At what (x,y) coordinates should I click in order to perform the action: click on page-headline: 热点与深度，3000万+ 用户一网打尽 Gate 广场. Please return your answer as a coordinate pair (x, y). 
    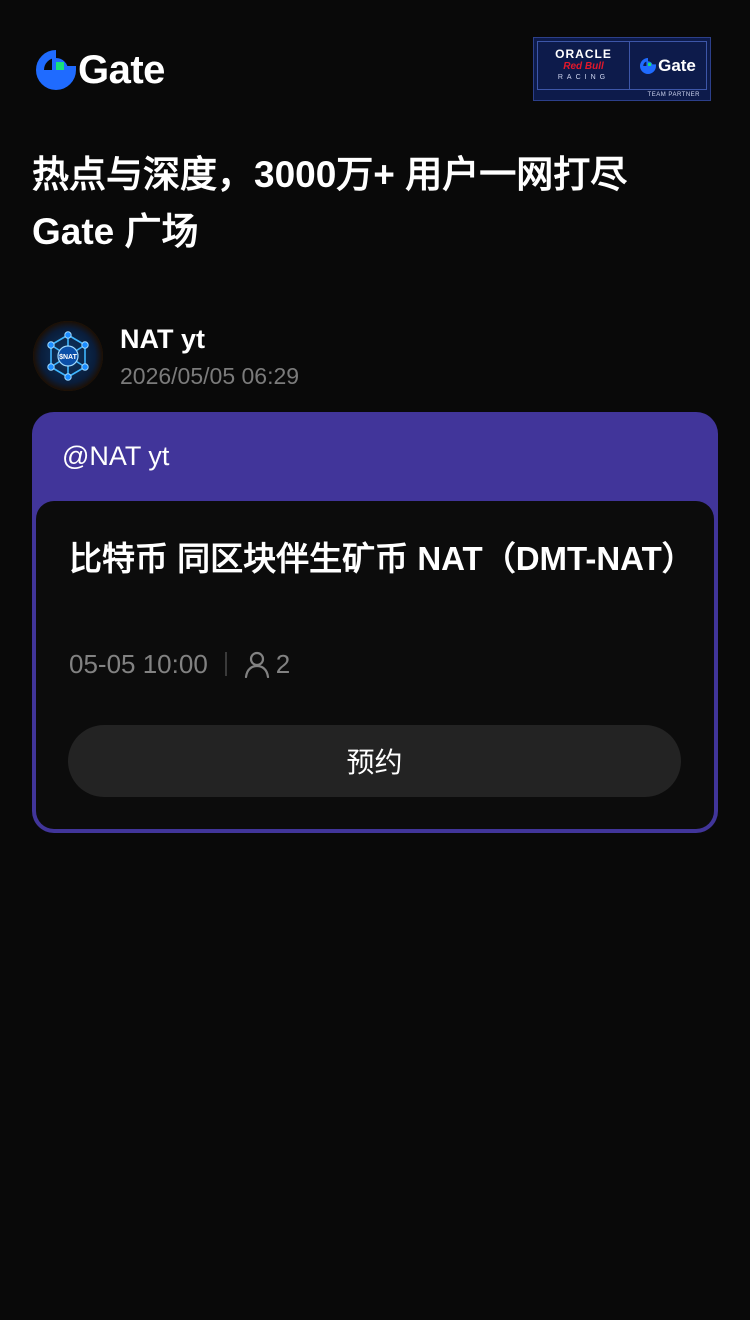
    Looking at the image, I should click on (377, 203).